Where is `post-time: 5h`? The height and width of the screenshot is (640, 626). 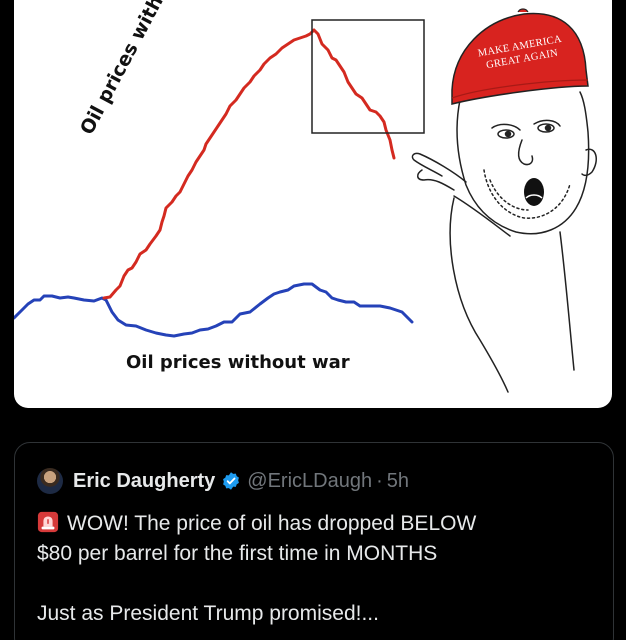 post-time: 5h is located at coordinates (398, 481).